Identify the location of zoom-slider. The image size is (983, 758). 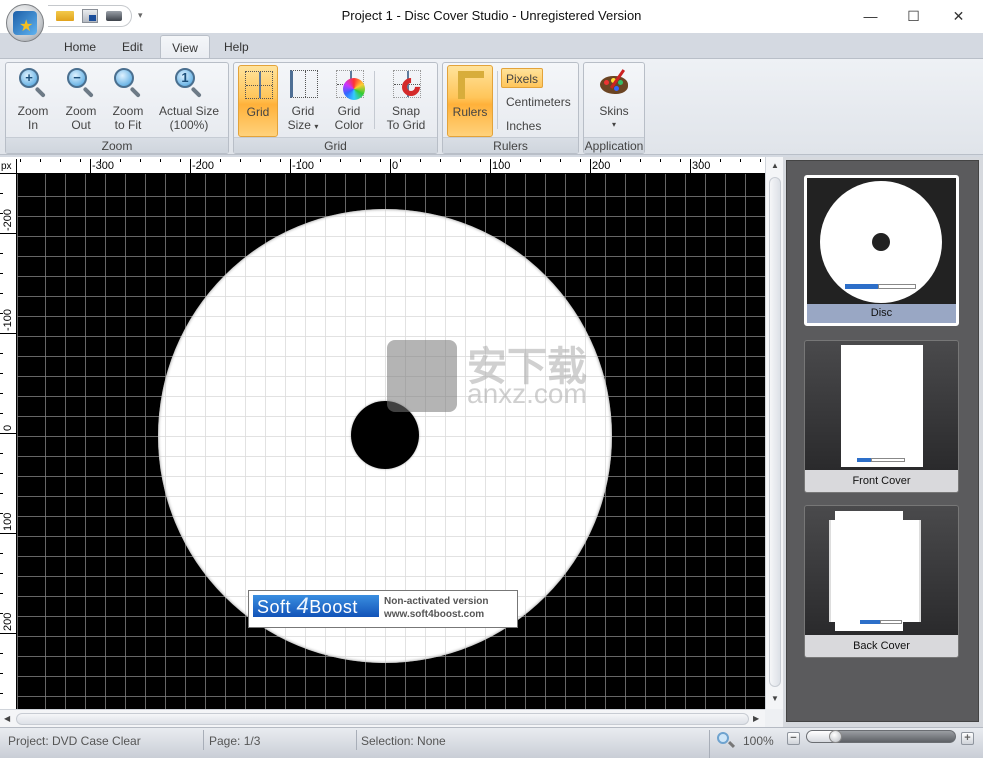
(881, 736).